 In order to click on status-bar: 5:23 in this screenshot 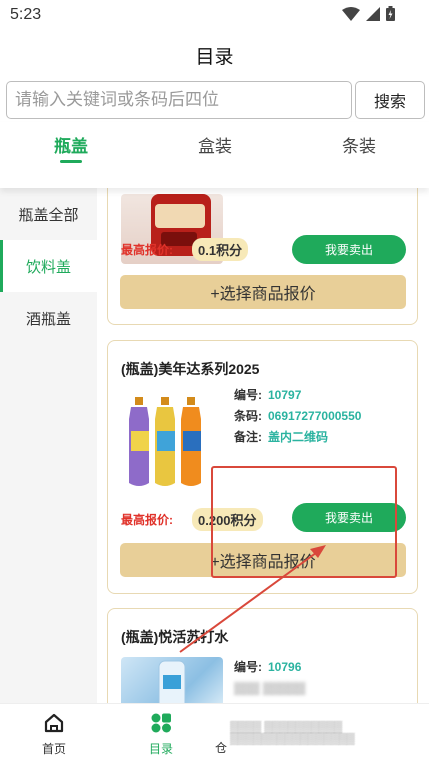, I will do `click(214, 15)`.